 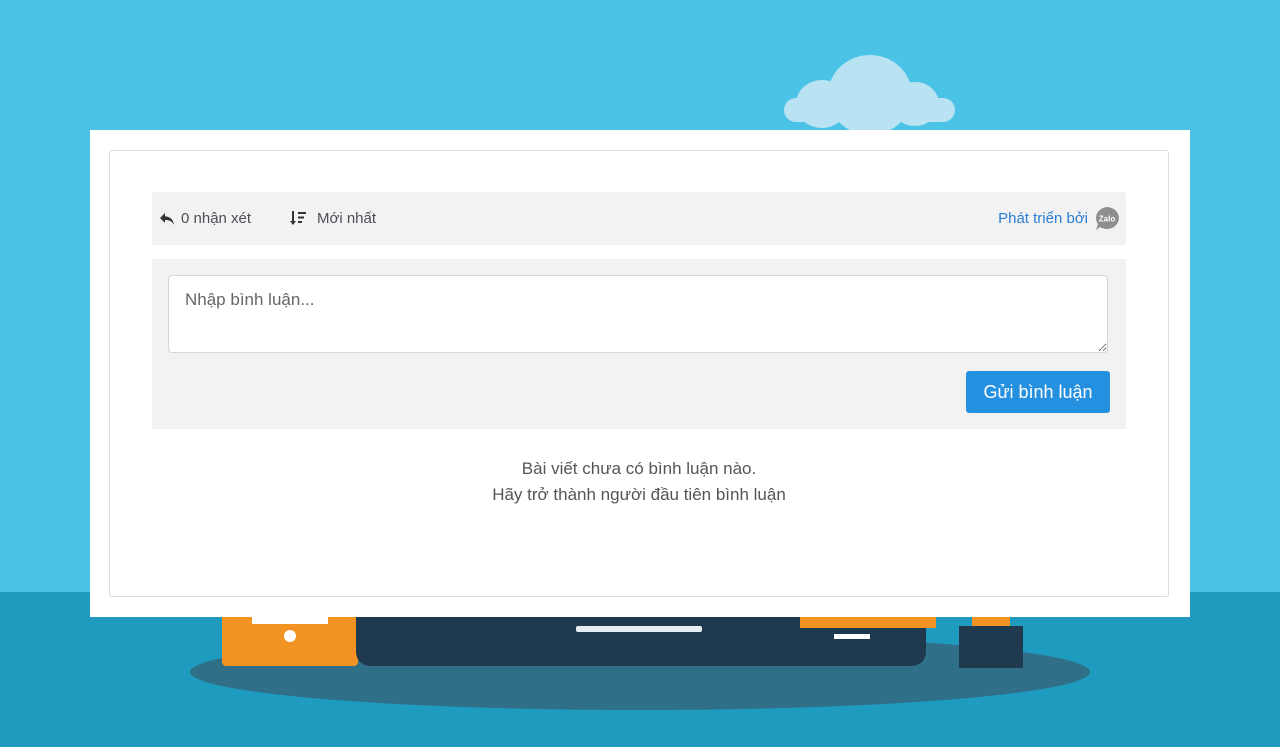 I want to click on cloud-shape, so click(x=869, y=95).